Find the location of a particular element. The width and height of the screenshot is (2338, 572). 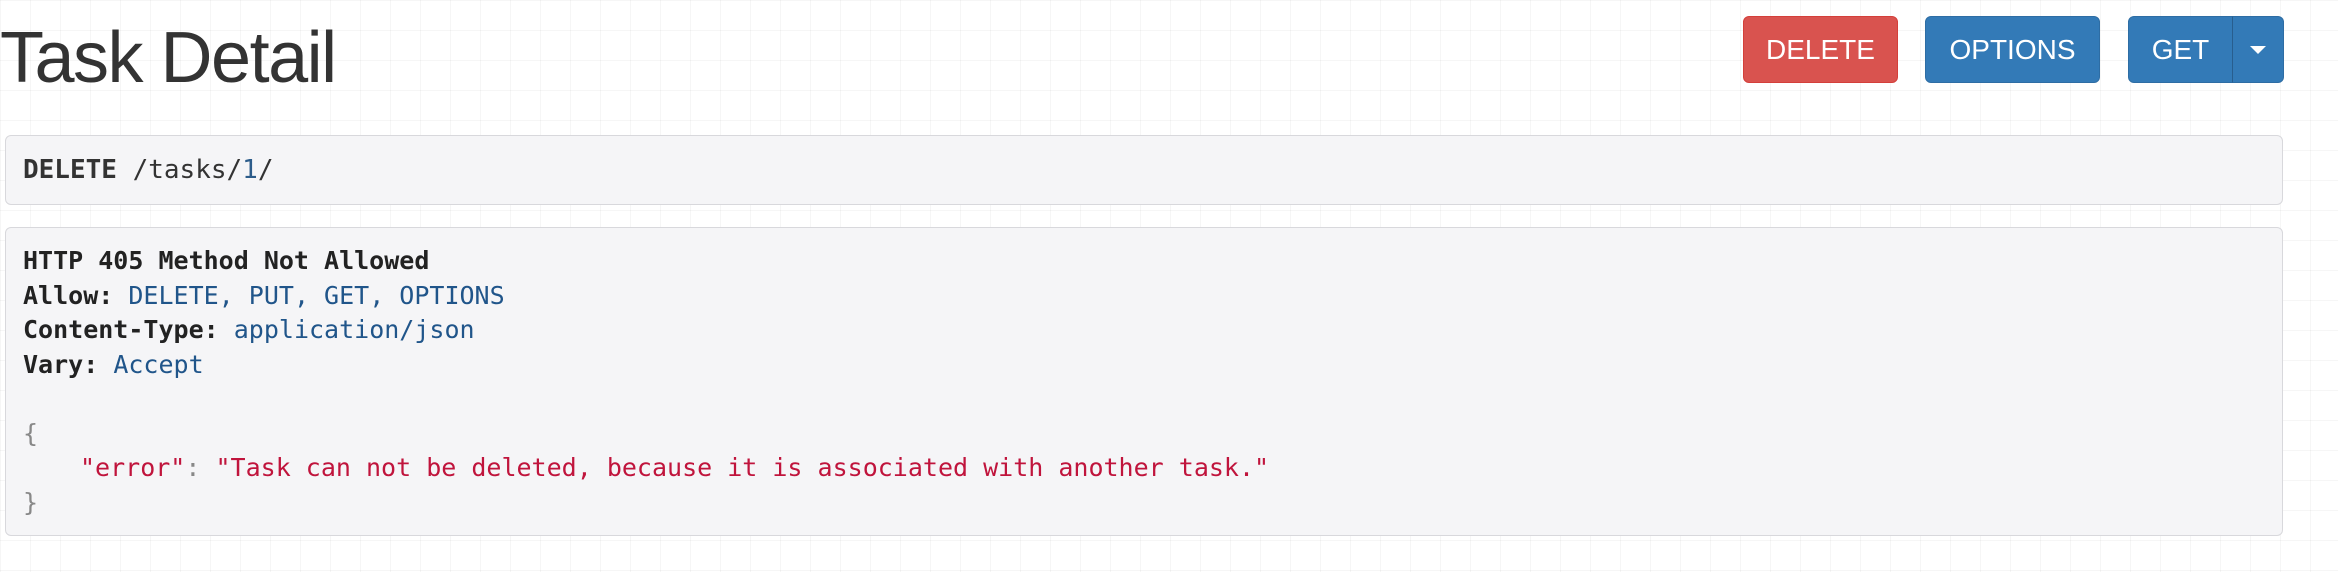

request-info: DELETE /tasks/1/ is located at coordinates (1144, 170).